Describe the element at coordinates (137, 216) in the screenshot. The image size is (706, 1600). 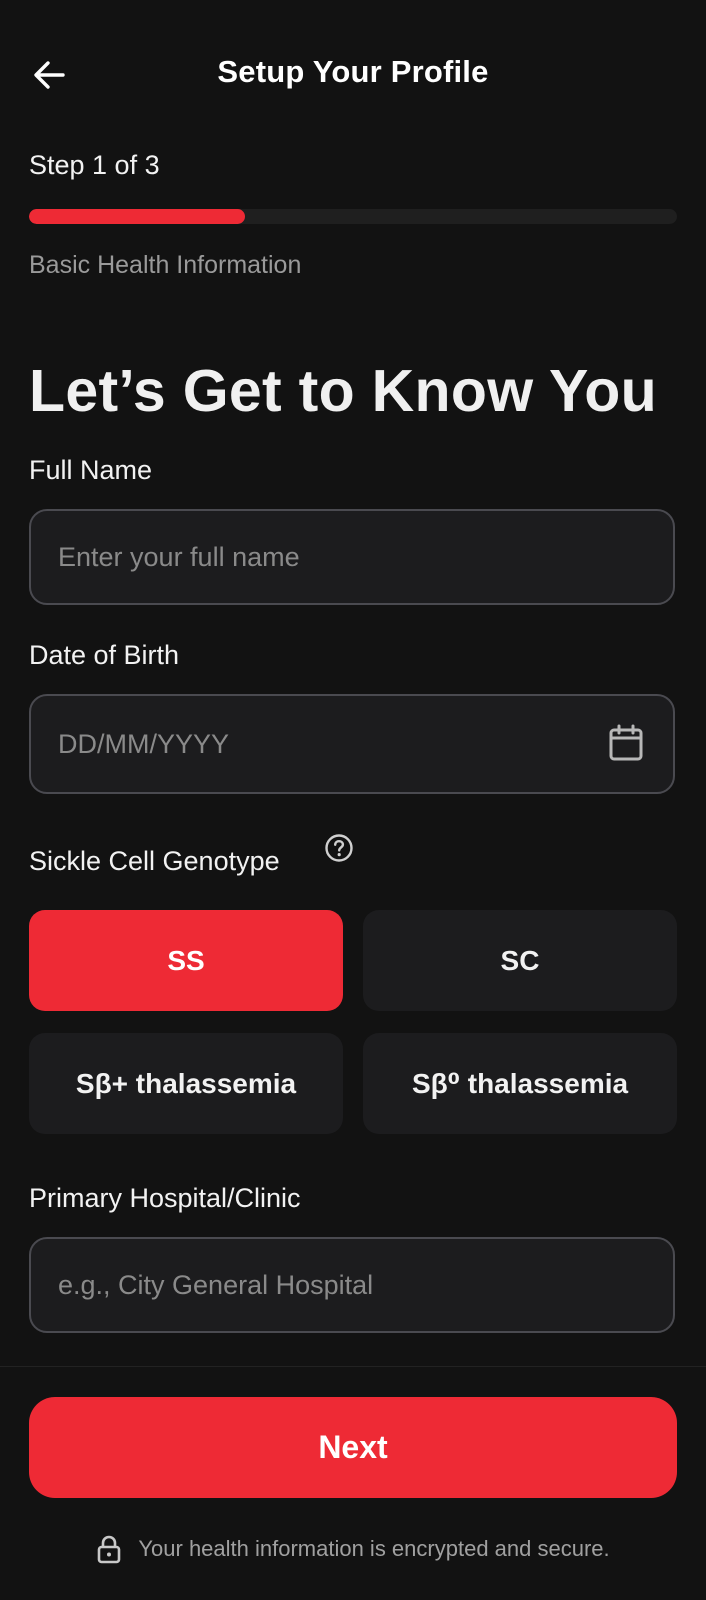
I see `progress-bar-fill` at that location.